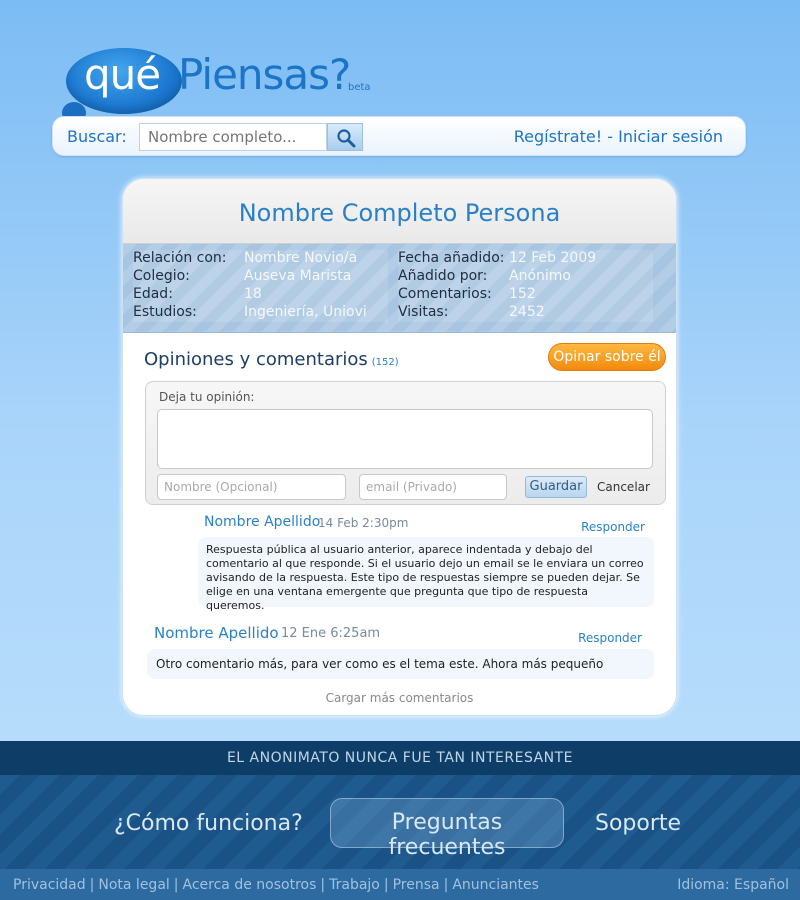  What do you see at coordinates (447, 829) in the screenshot?
I see `footer-faq-link: Preguntas frecuentes` at bounding box center [447, 829].